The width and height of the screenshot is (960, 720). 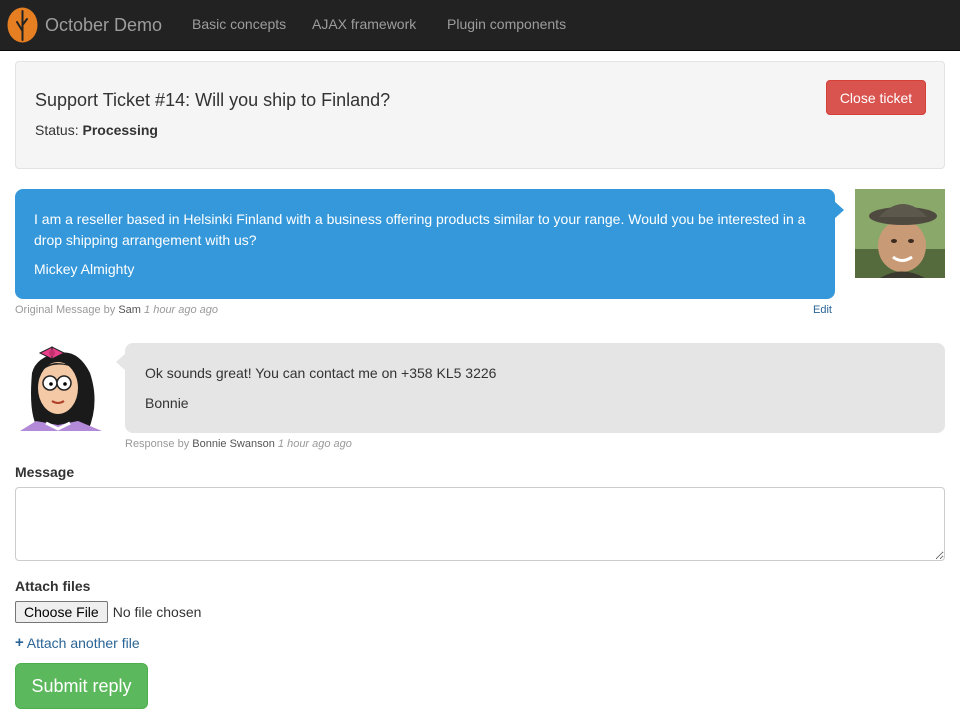 I want to click on status-label: Status:, so click(x=57, y=130).